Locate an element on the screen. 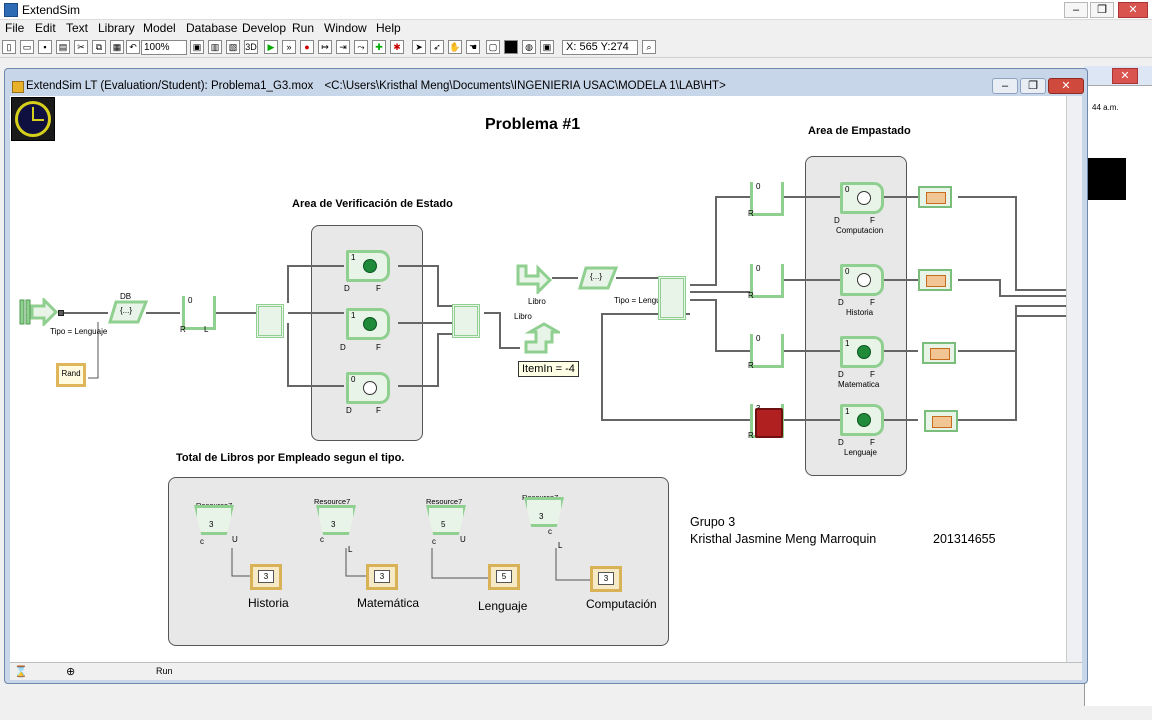 The image size is (1152, 720). random-number-block: Rand is located at coordinates (71, 375).